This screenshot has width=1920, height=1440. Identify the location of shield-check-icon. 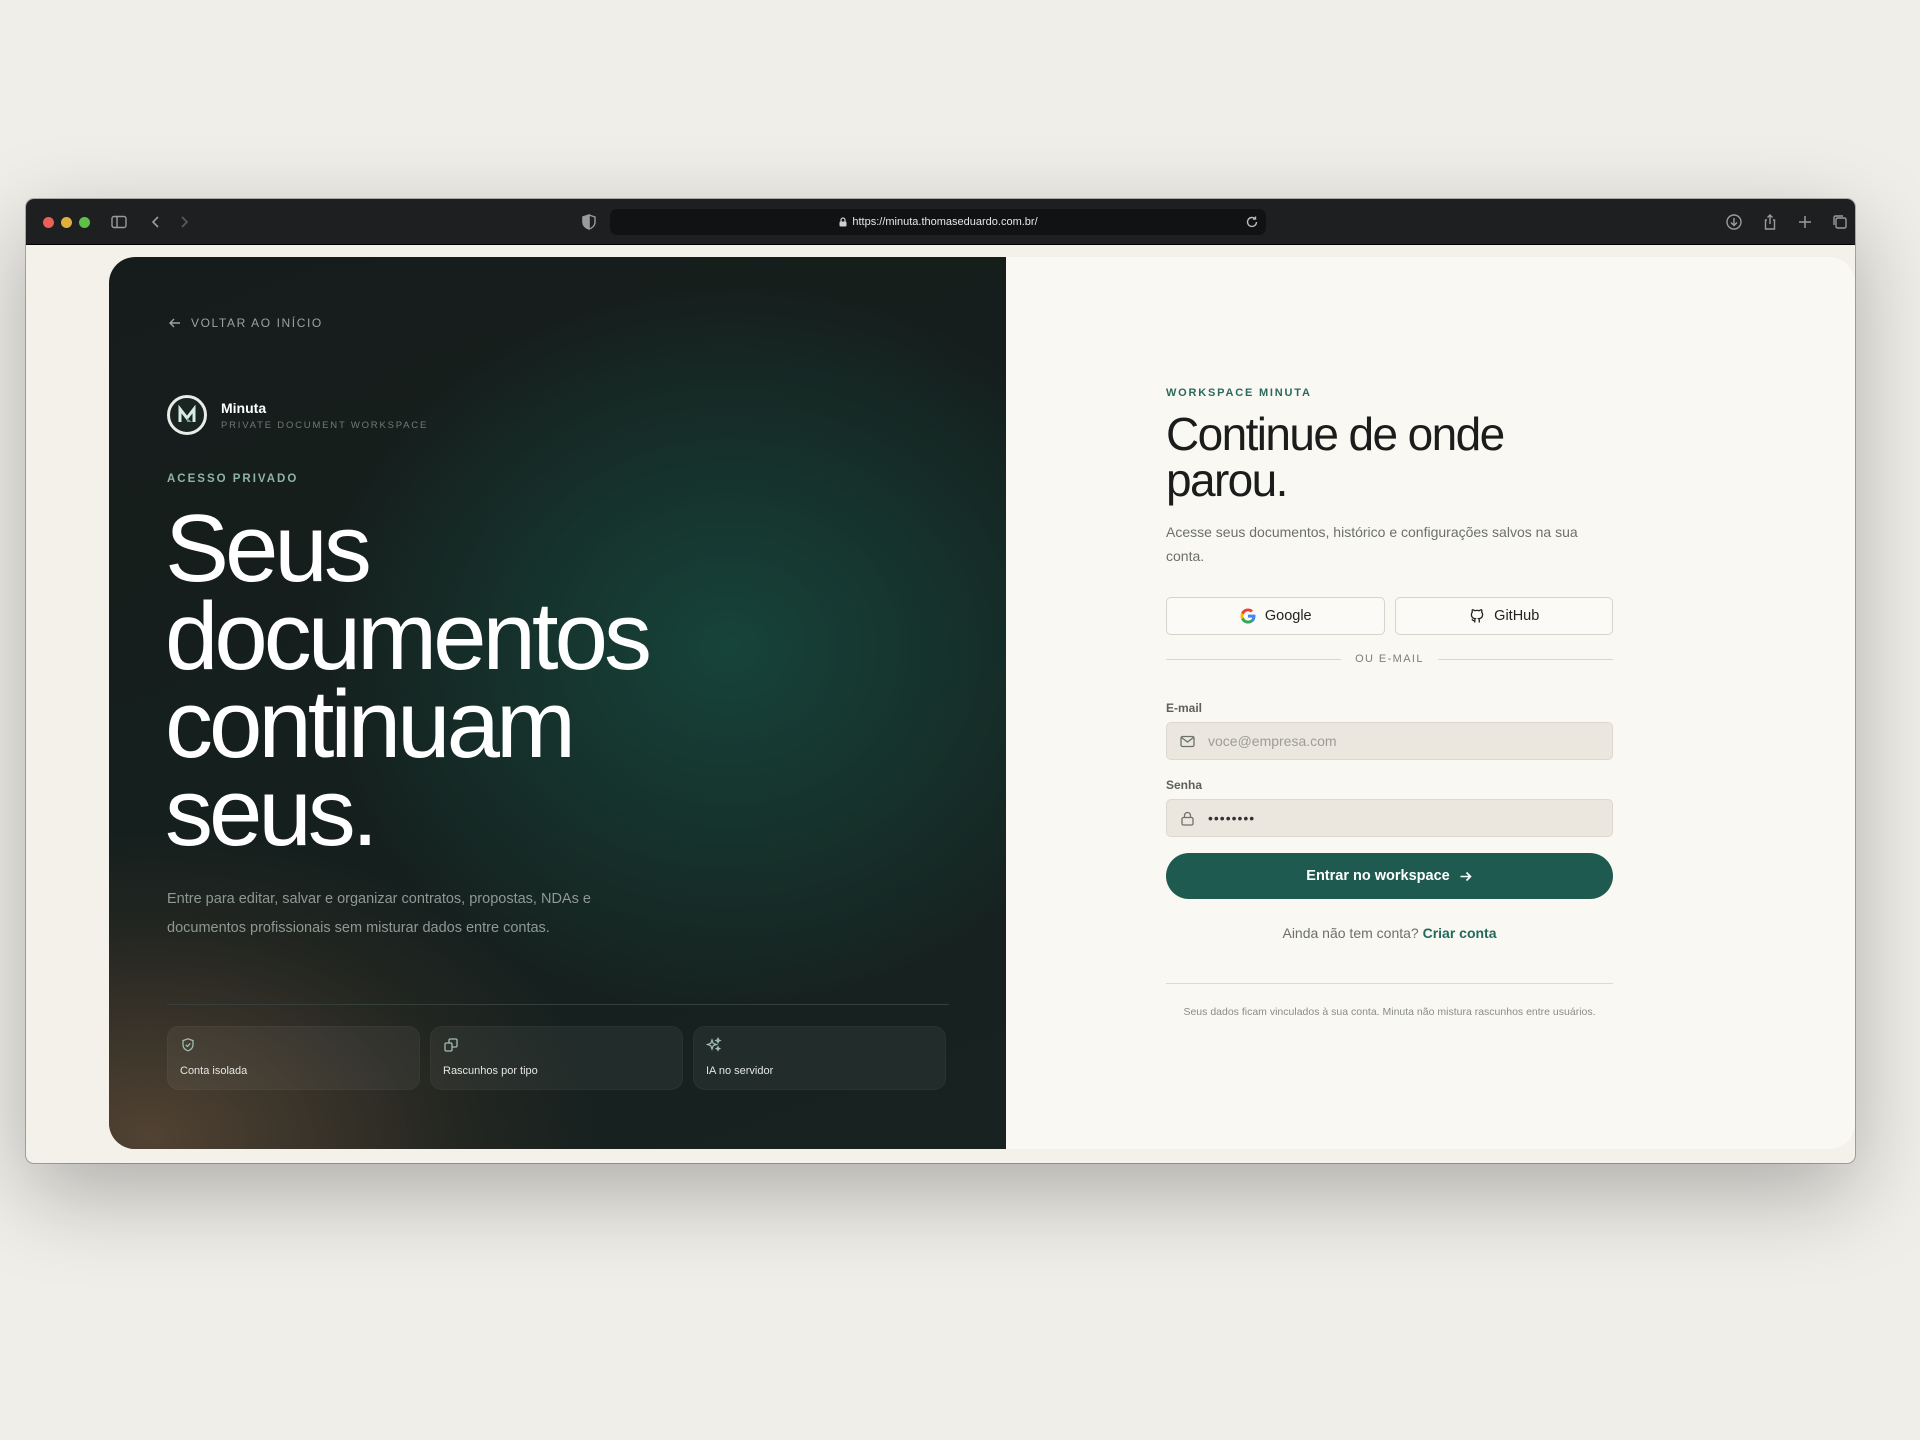
(188, 1045).